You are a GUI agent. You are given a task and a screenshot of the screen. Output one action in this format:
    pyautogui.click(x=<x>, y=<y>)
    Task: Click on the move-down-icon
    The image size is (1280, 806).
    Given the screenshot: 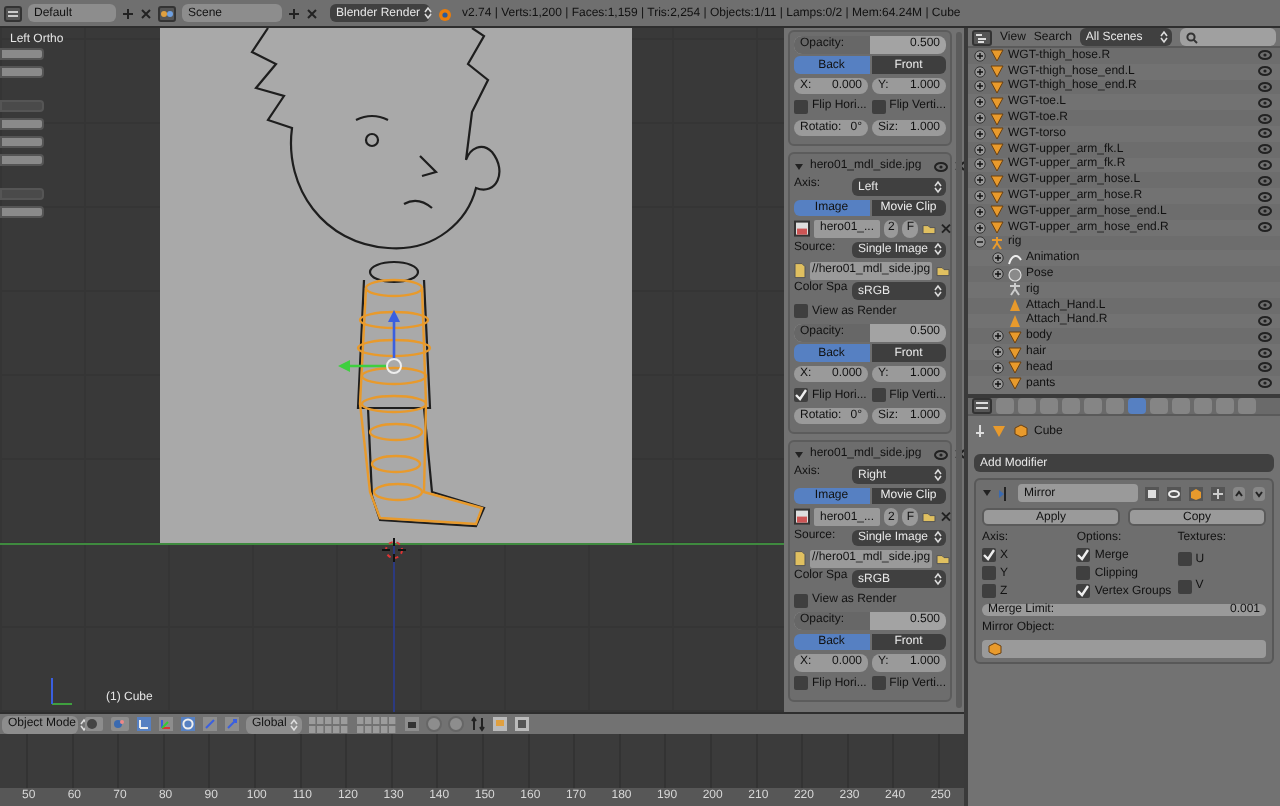 What is the action you would take?
    pyautogui.click(x=1259, y=493)
    